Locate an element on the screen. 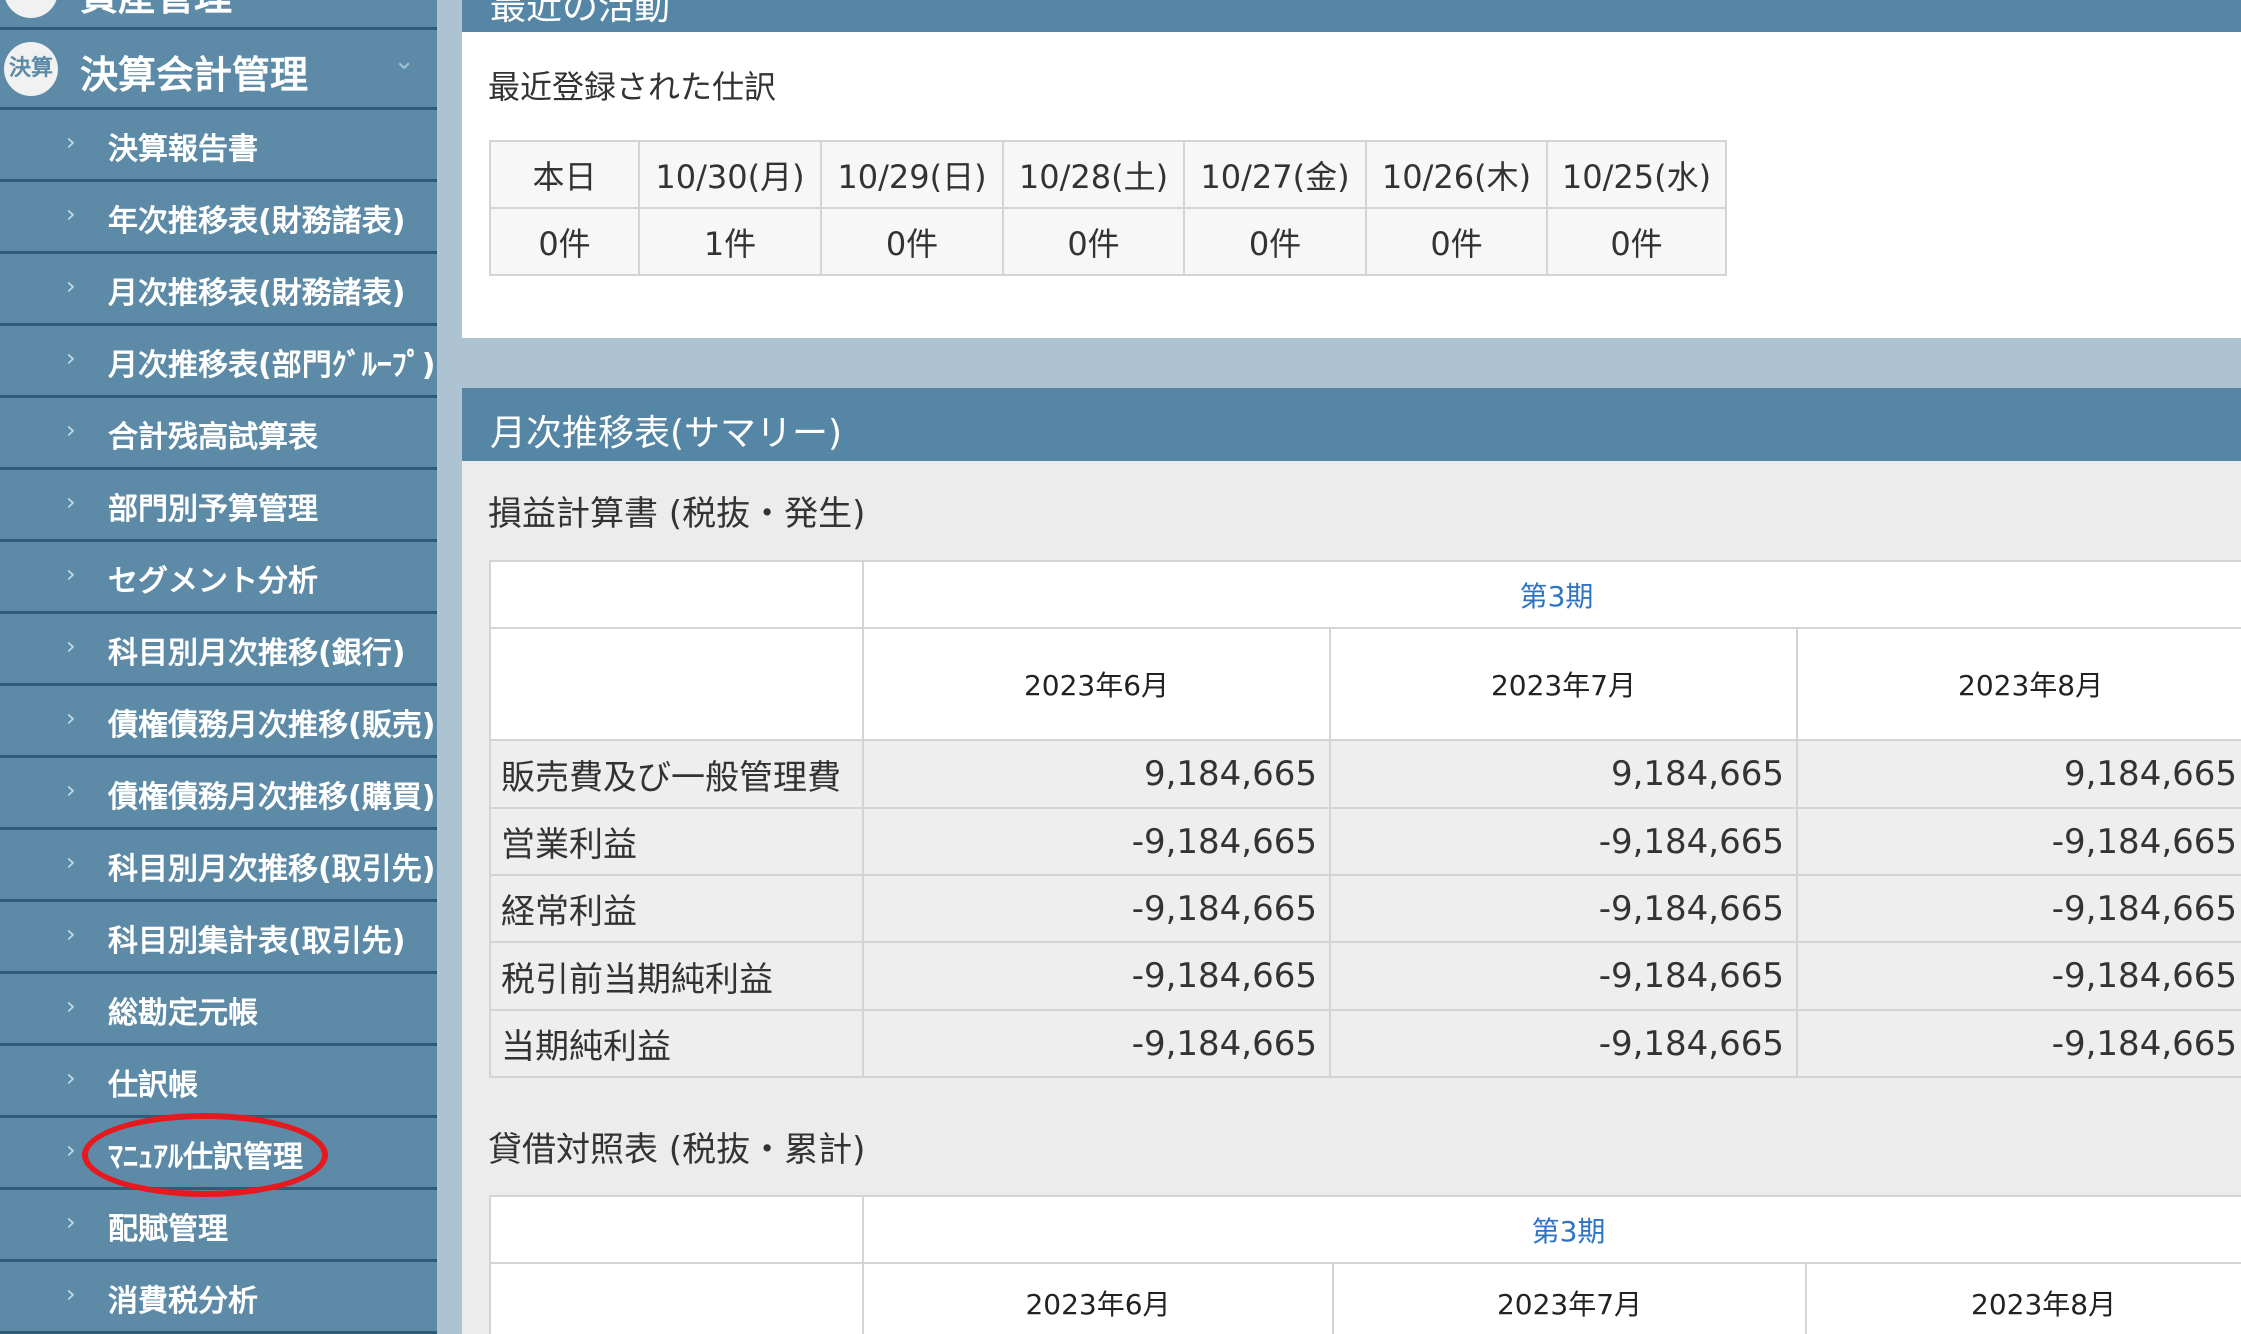  sidebar-item-label: 月次推移表(財務諸表) is located at coordinates (257, 293).